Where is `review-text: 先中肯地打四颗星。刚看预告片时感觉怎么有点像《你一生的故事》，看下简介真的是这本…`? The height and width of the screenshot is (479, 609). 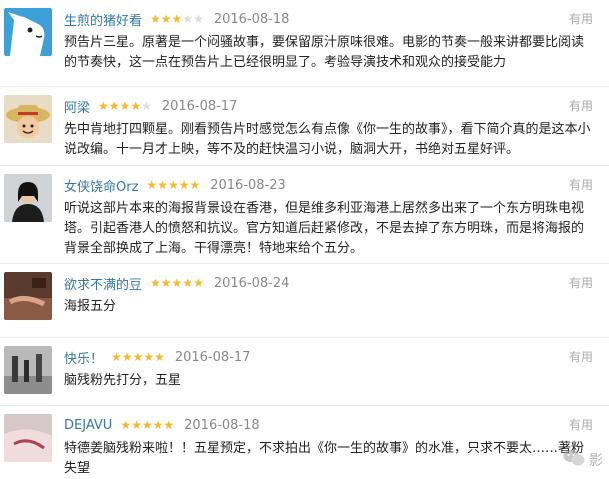
review-text: 先中肯地打四颗星。刚看预告片时感觉怎么有点像《你一生的故事》，看下简介真的是这本… is located at coordinates (327, 139).